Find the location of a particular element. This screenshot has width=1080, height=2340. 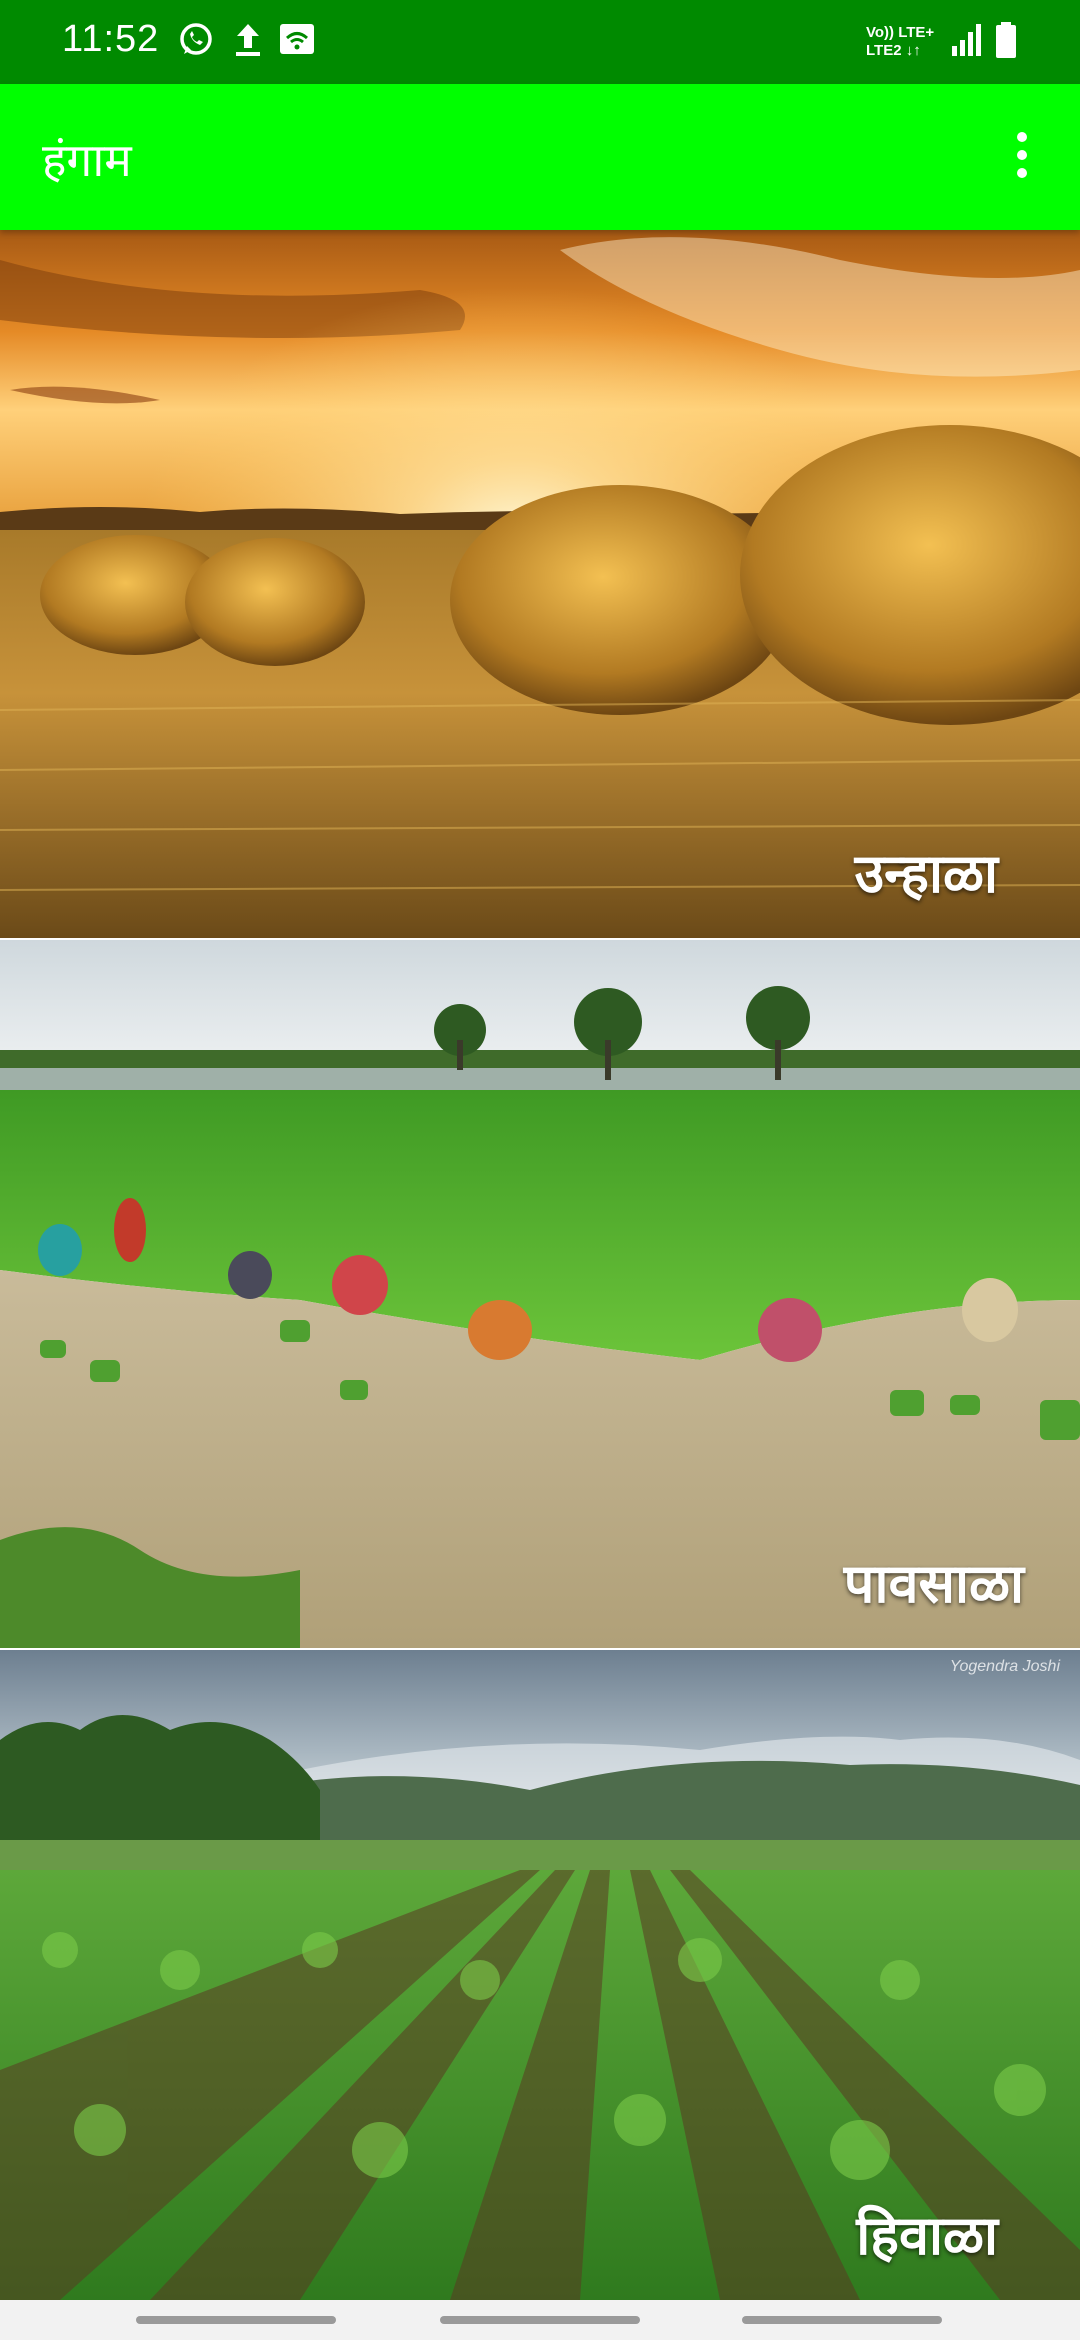

season-label-summer: उन्हाळा is located at coordinates (926, 873).